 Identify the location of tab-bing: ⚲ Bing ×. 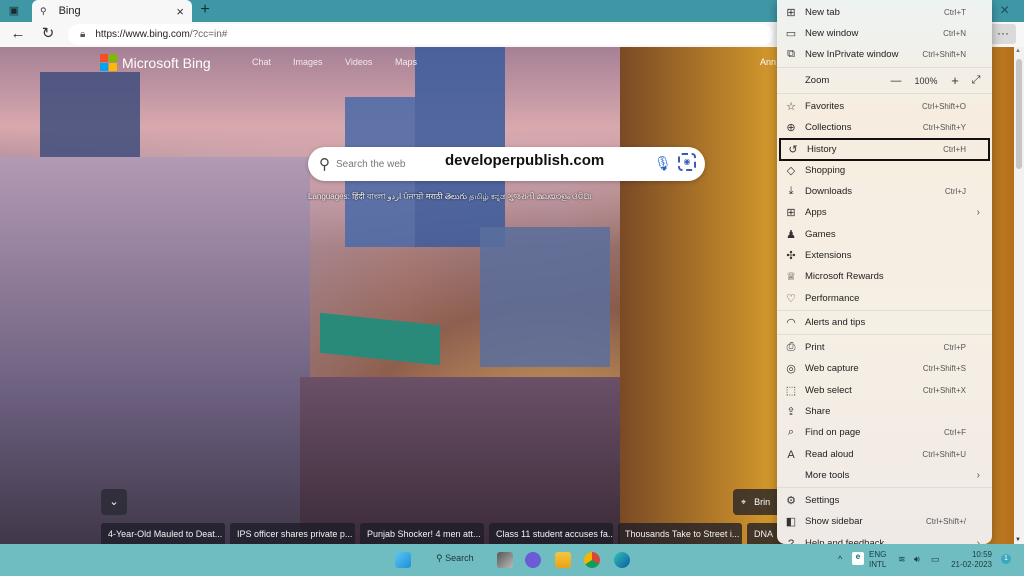
(112, 11).